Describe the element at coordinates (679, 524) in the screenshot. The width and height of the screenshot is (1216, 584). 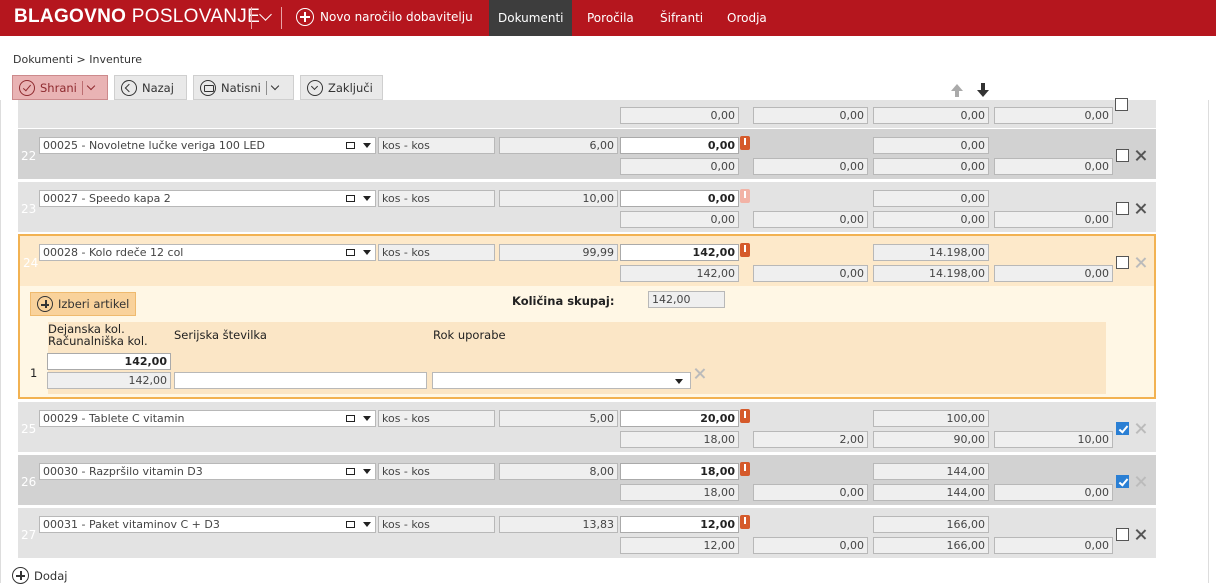
I see `actual-qty-input: 12,00` at that location.